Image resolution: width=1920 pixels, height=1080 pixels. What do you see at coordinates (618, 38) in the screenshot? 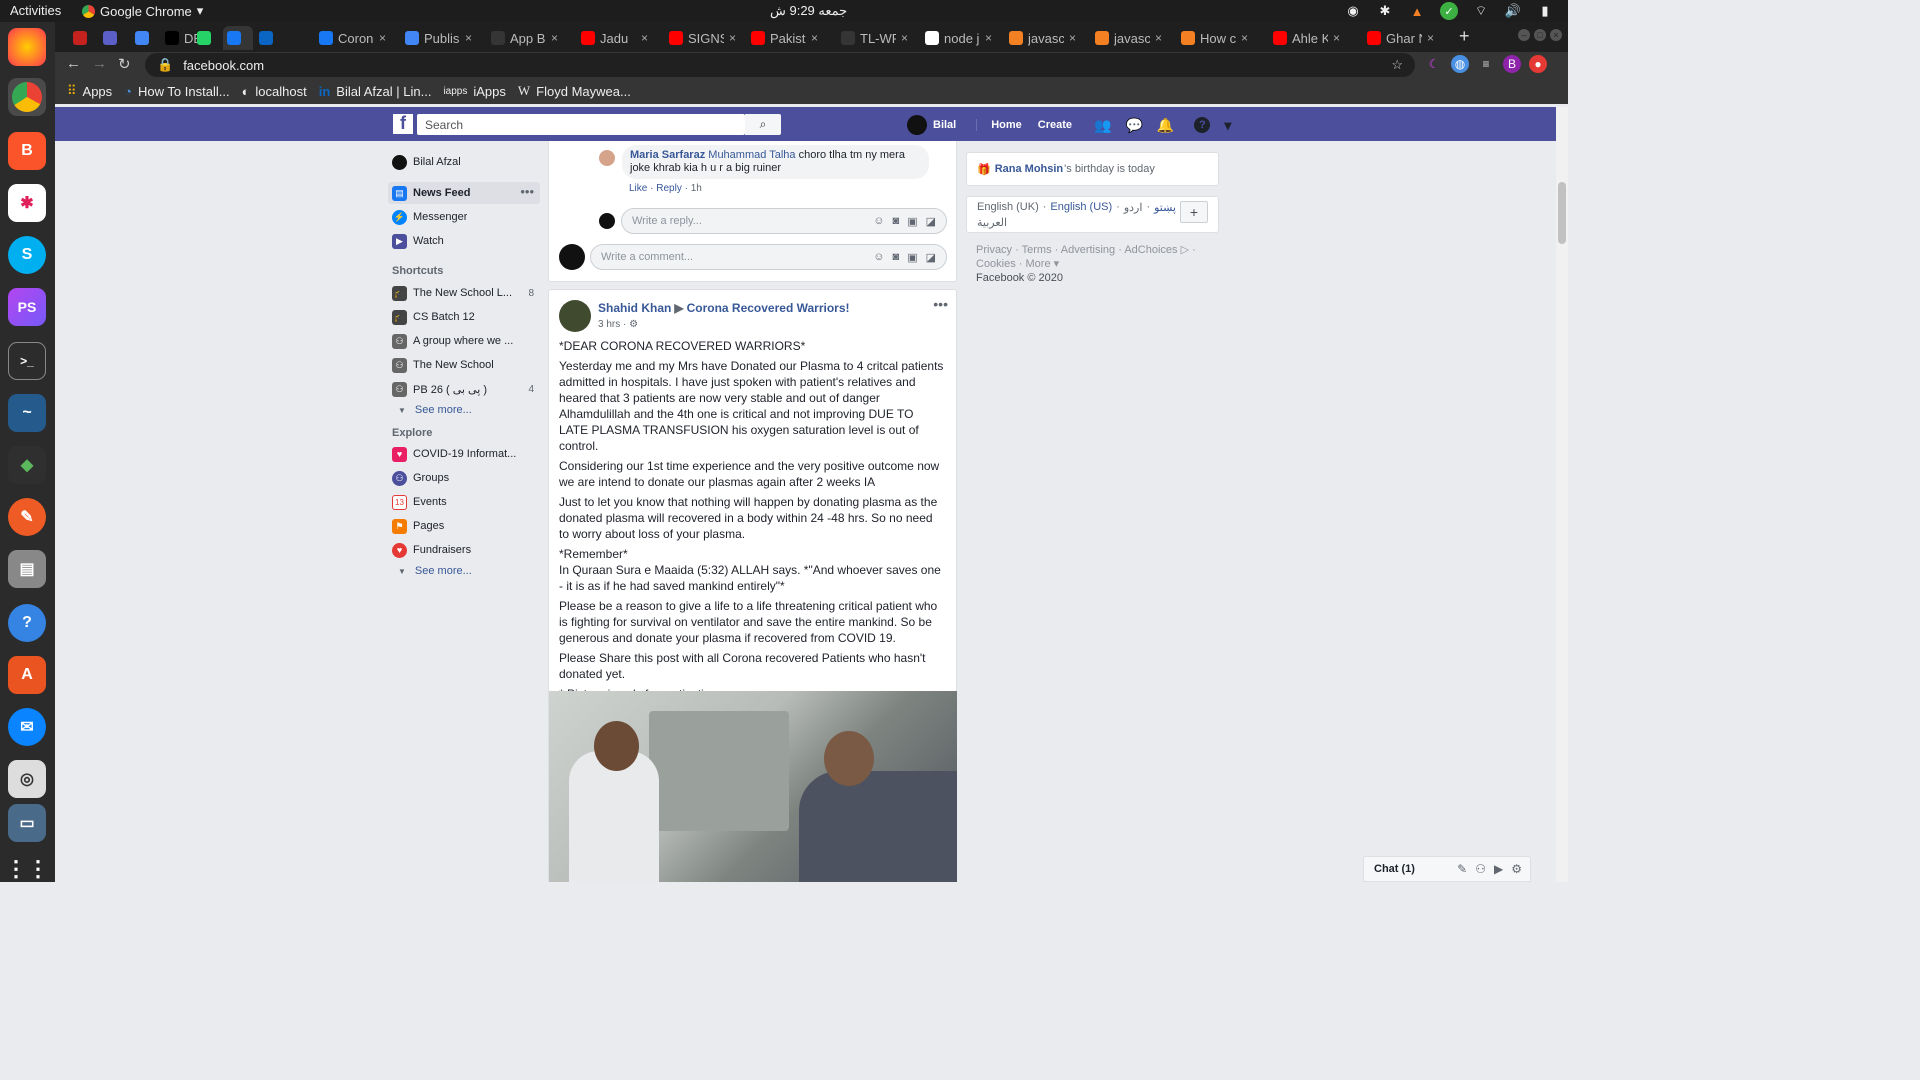
I see `tab: Jadu ×` at bounding box center [618, 38].